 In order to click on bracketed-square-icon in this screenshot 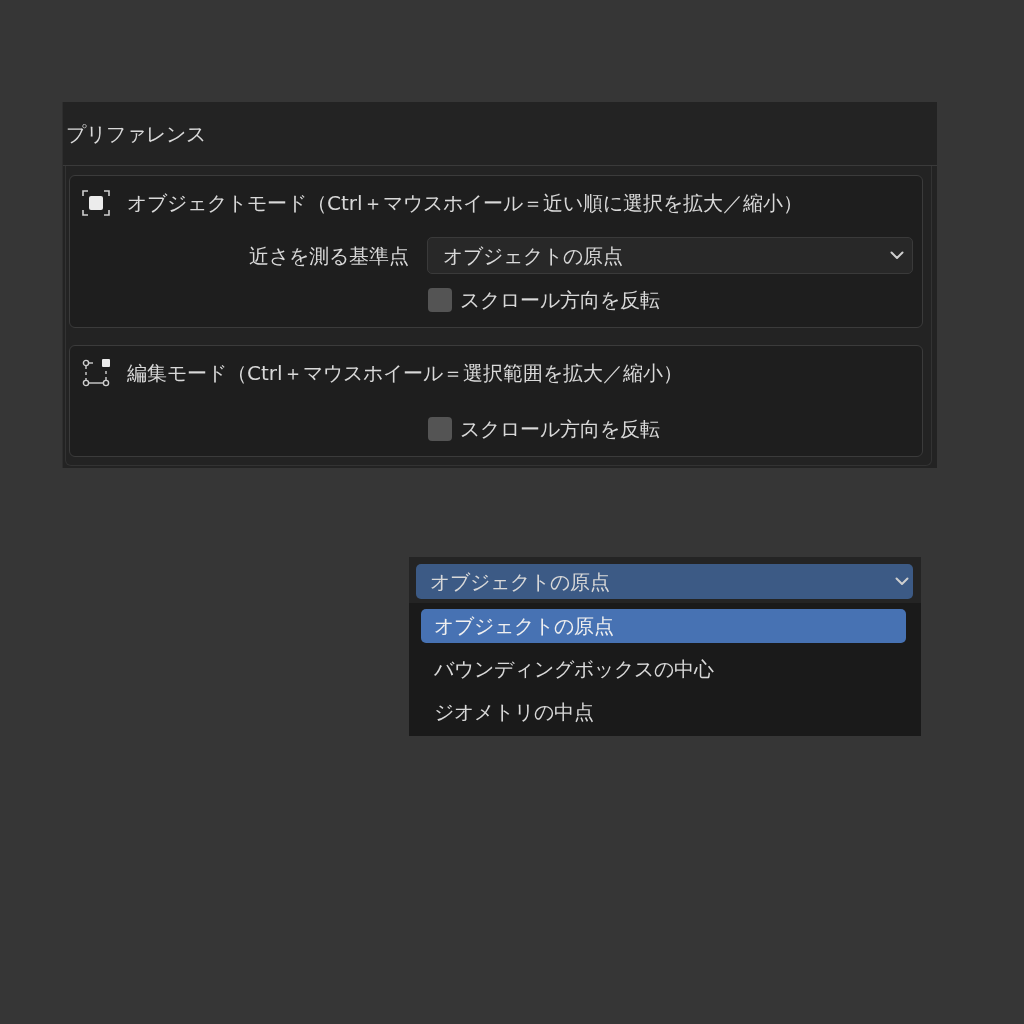, I will do `click(96, 203)`.